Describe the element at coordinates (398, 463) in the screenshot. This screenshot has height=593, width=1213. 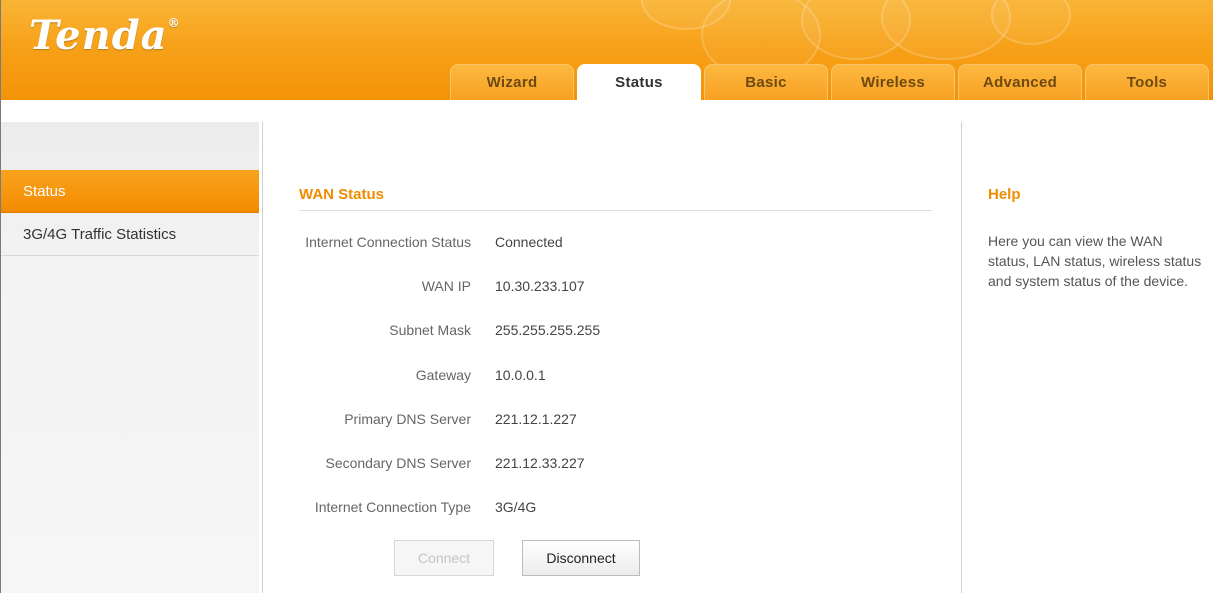
I see `row-label: Secondary DNS Server` at that location.